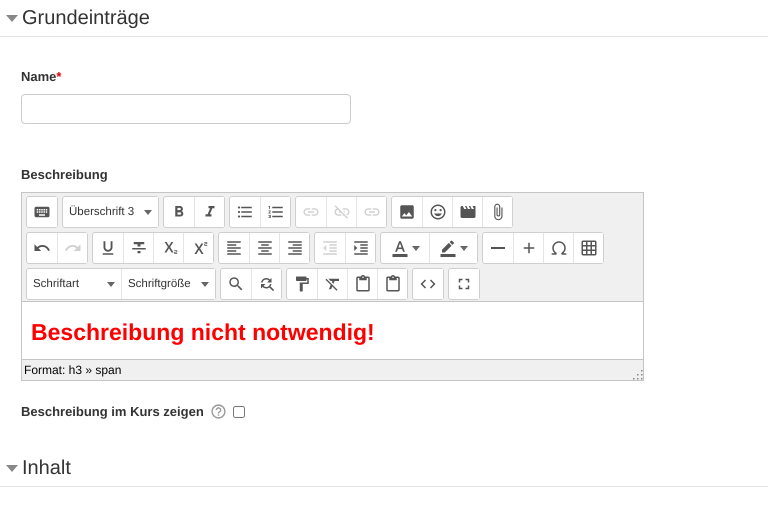  I want to click on horizontal-rule-icon, so click(498, 248).